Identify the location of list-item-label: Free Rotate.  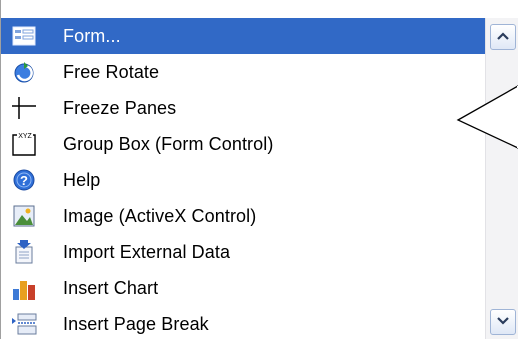
(111, 71).